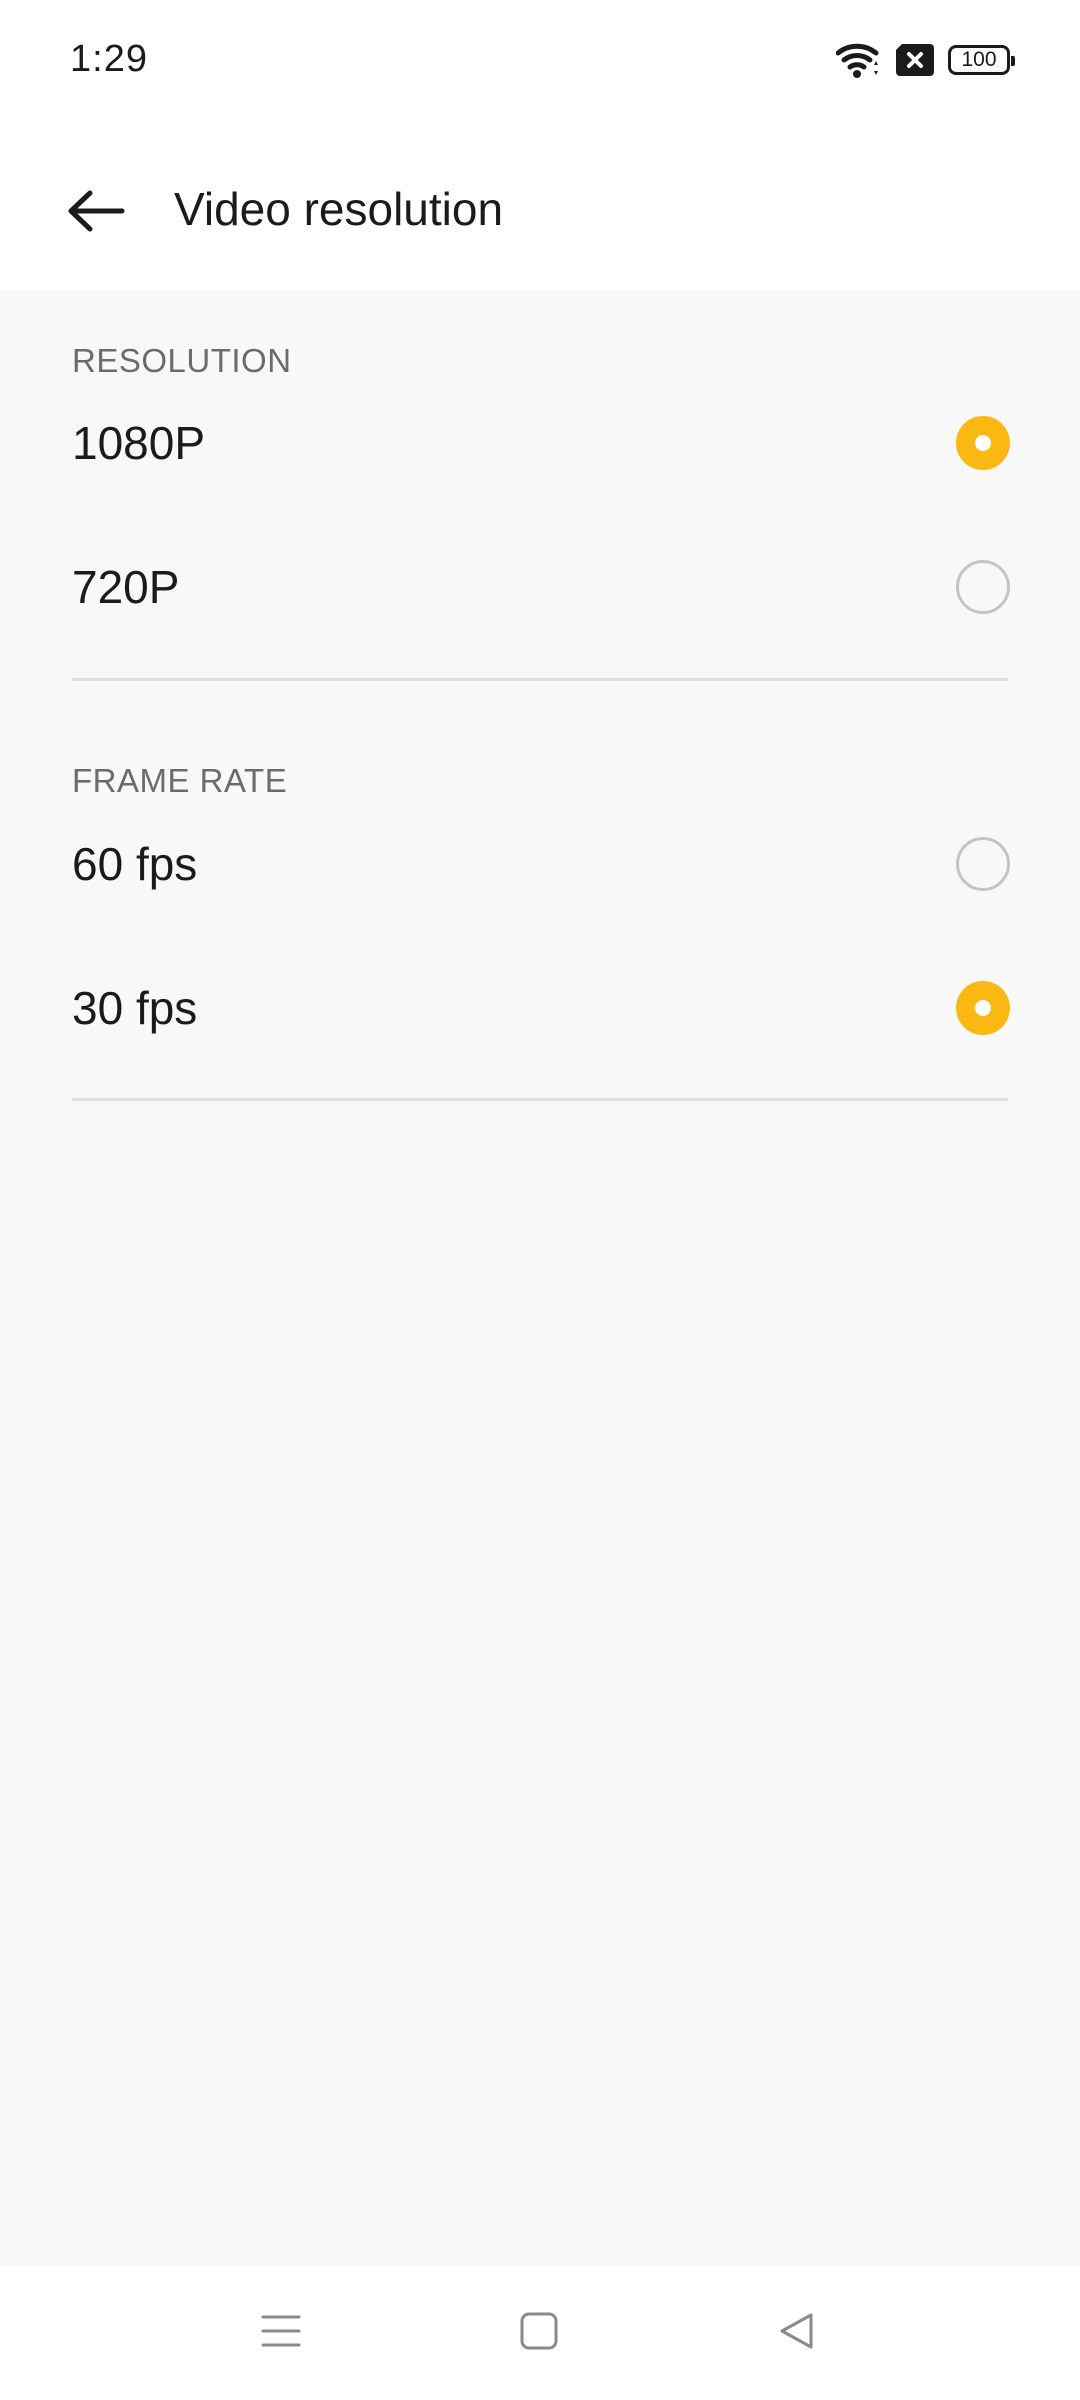 The height and width of the screenshot is (2400, 1080). Describe the element at coordinates (540, 62) in the screenshot. I see `status-bar: 1:29 100` at that location.